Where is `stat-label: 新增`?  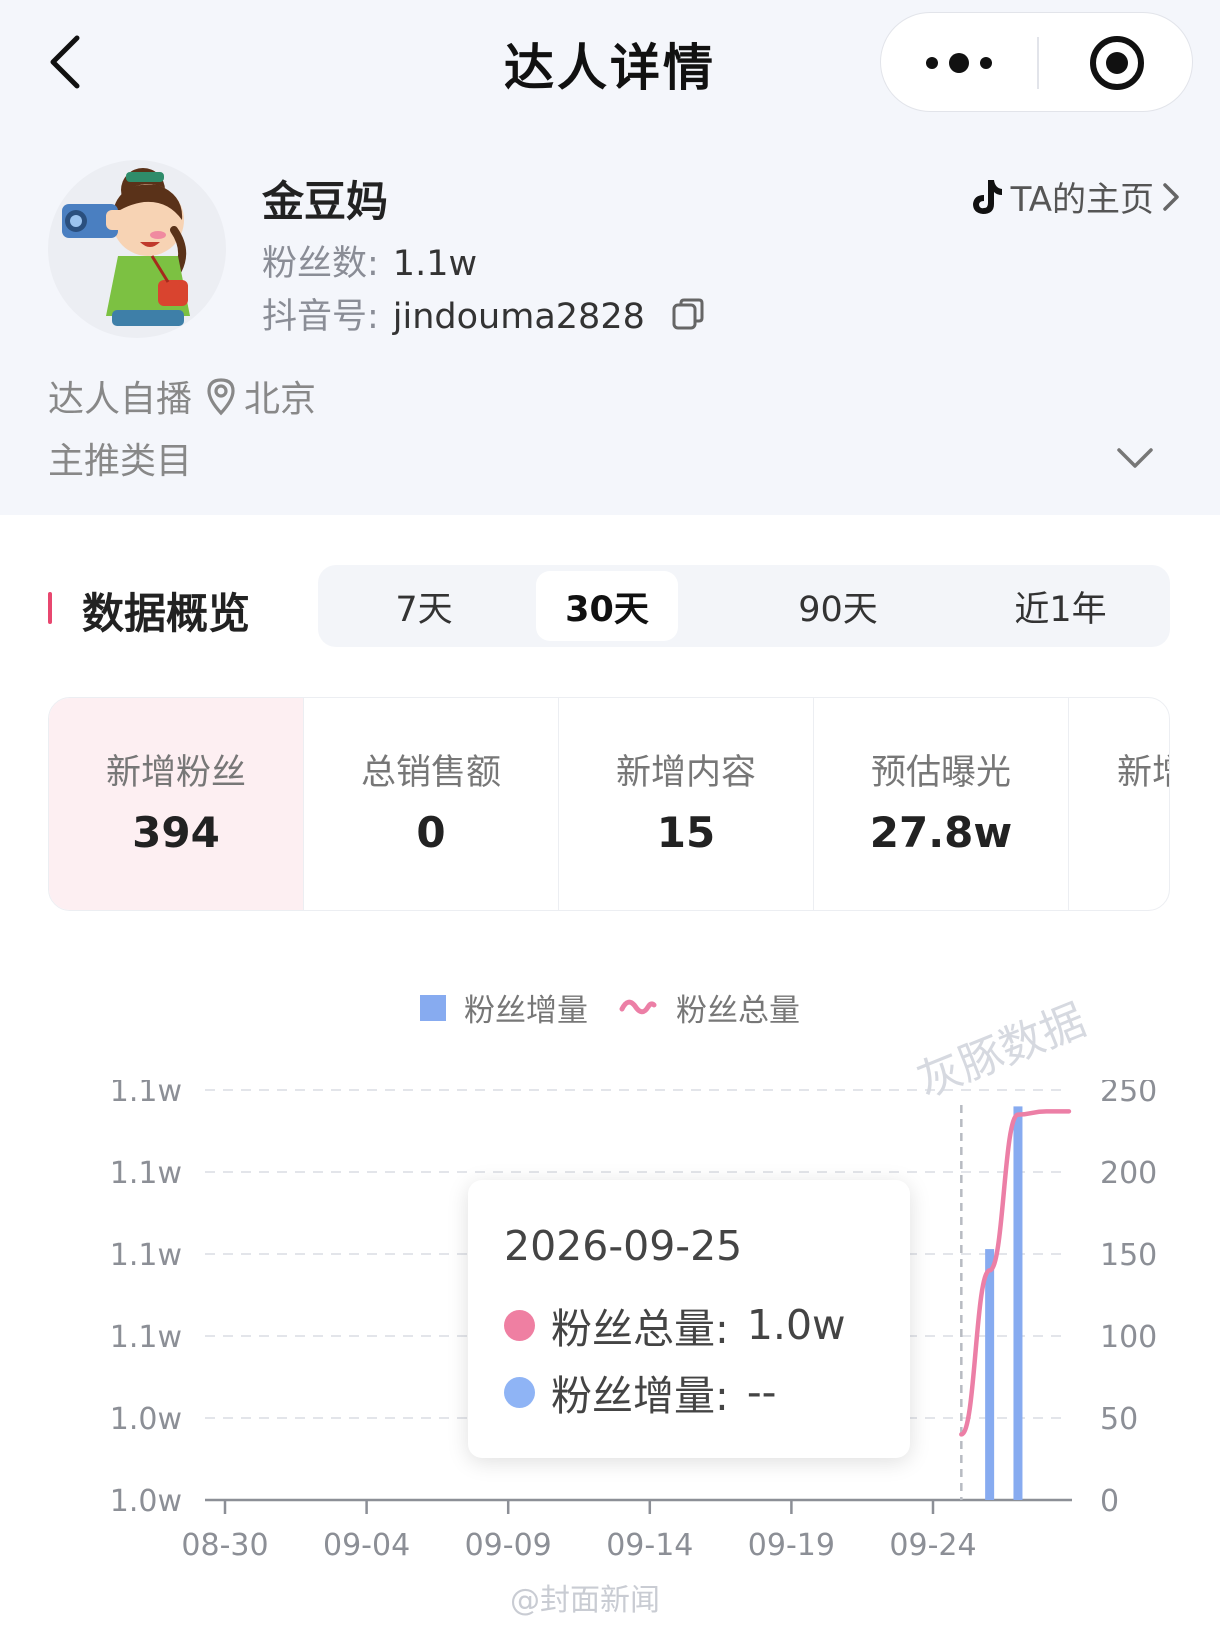 stat-label: 新增 is located at coordinates (1143, 773).